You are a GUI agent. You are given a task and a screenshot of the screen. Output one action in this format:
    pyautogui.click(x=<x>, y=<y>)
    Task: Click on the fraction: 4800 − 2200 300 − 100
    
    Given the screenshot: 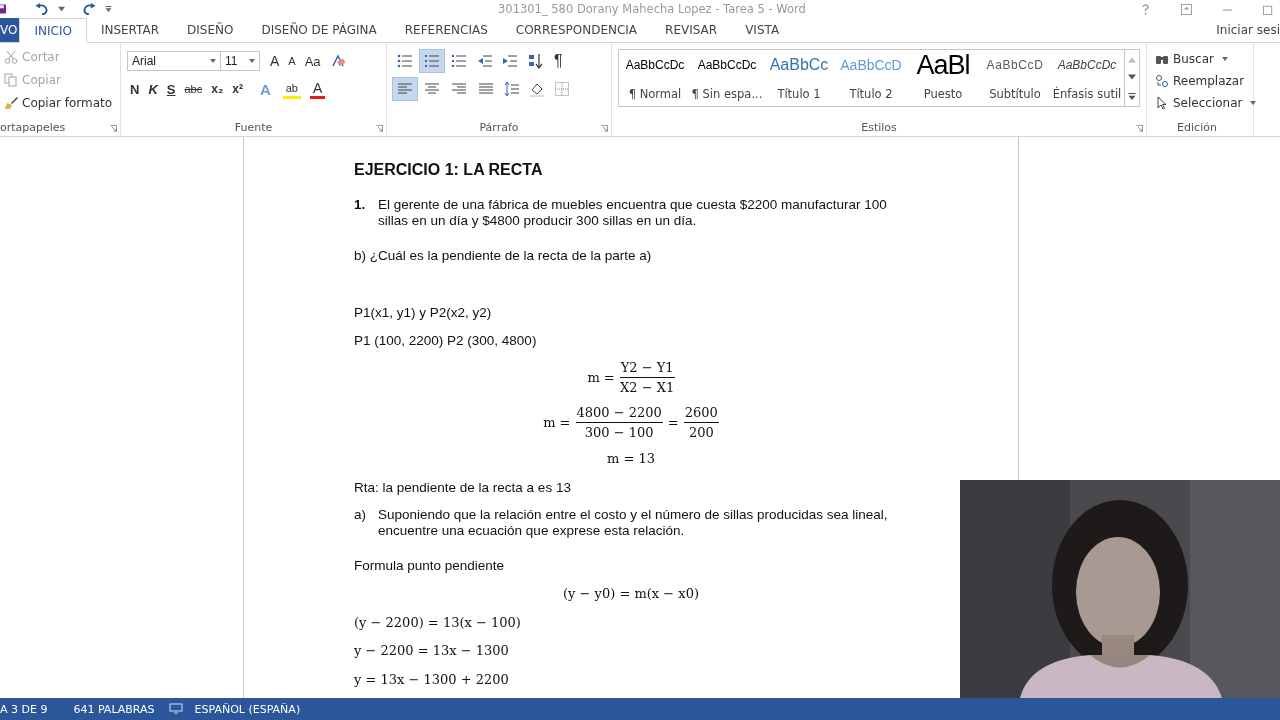 What is the action you would take?
    pyautogui.click(x=619, y=422)
    